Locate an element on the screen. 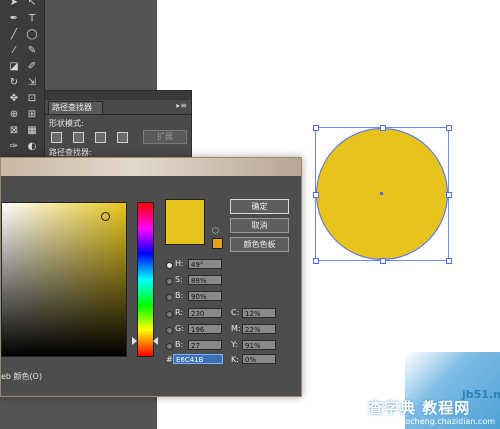 The height and width of the screenshot is (429, 500). handle-middle-left is located at coordinates (316, 195).